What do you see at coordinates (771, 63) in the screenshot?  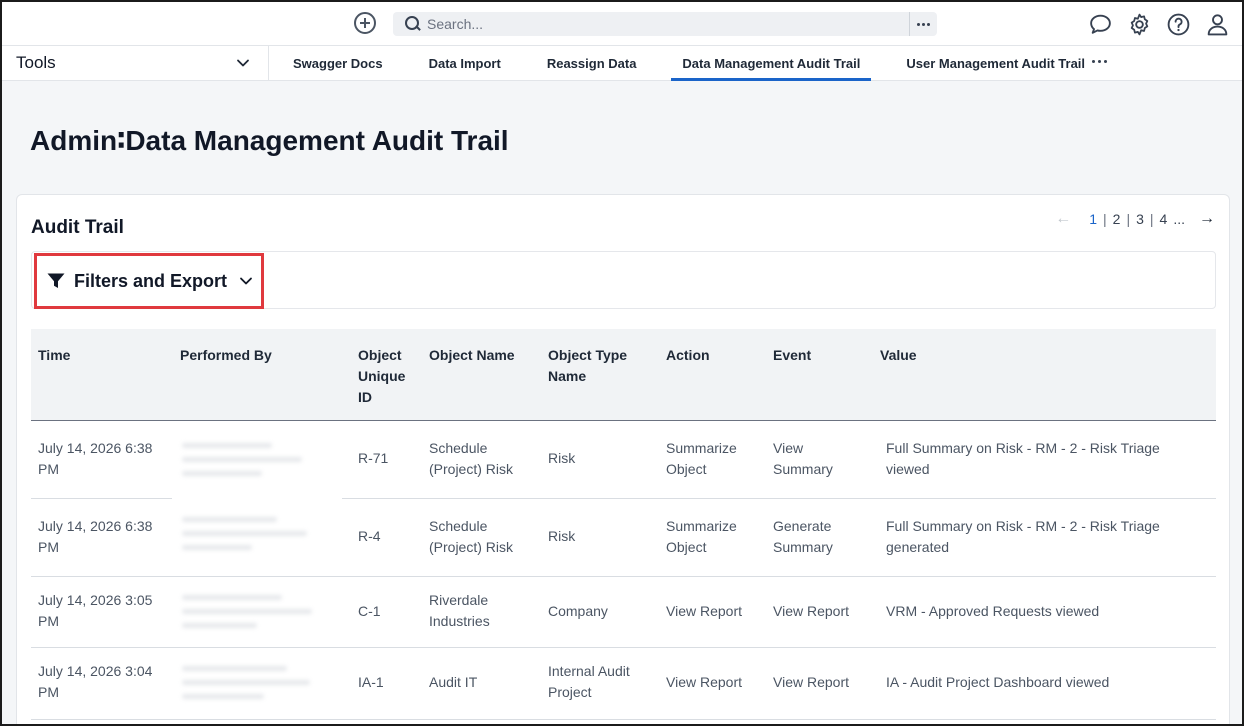 I see `tab-data-management-audit-trail: Data Management Audit Trail` at bounding box center [771, 63].